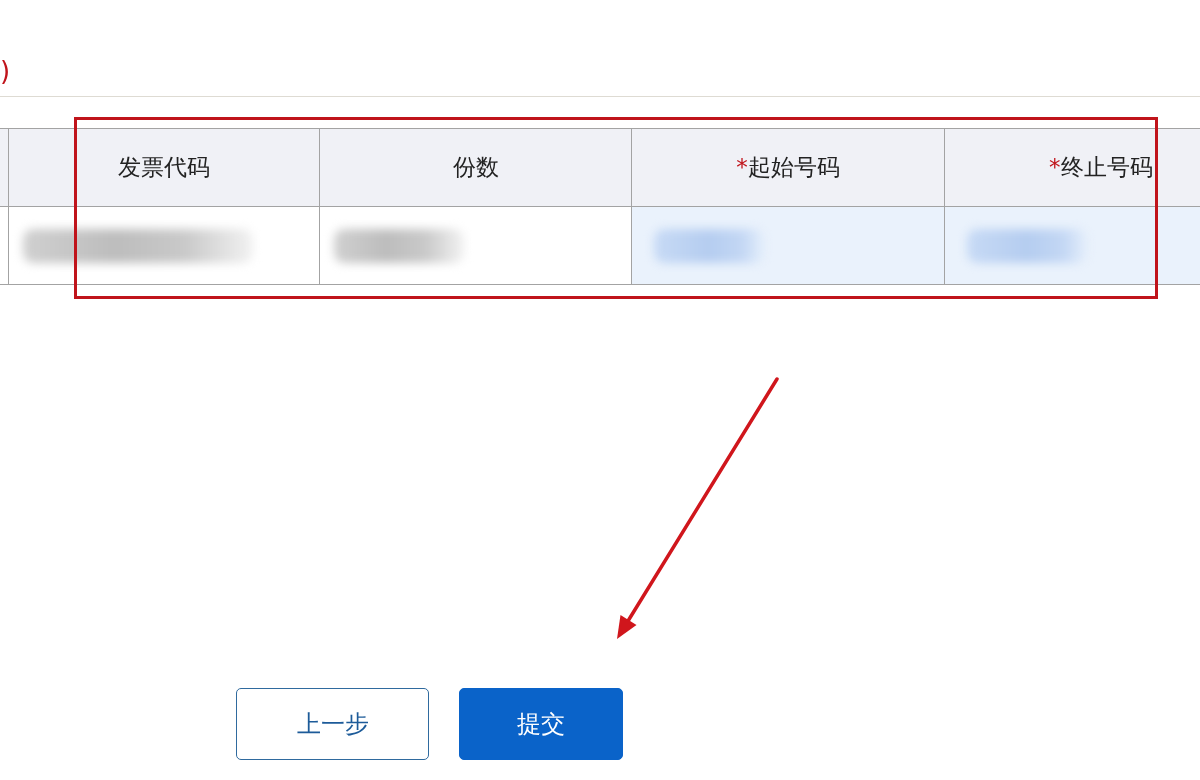 This screenshot has width=1200, height=780. What do you see at coordinates (541, 724) in the screenshot?
I see `submit-button: 提交` at bounding box center [541, 724].